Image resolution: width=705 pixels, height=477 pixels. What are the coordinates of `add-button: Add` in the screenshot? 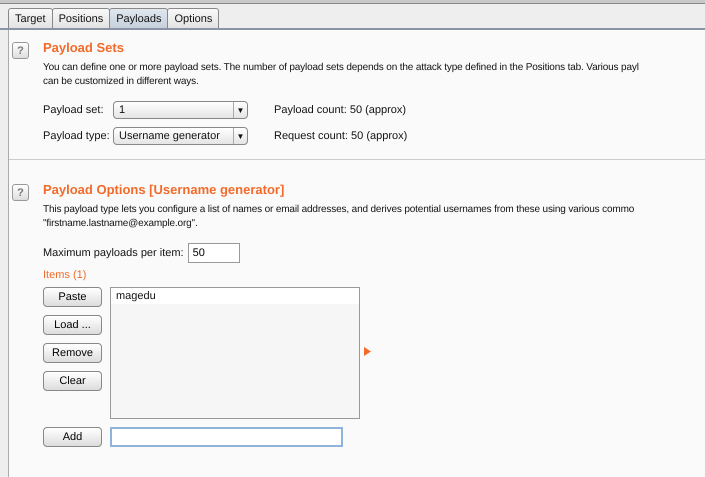 It's located at (72, 437).